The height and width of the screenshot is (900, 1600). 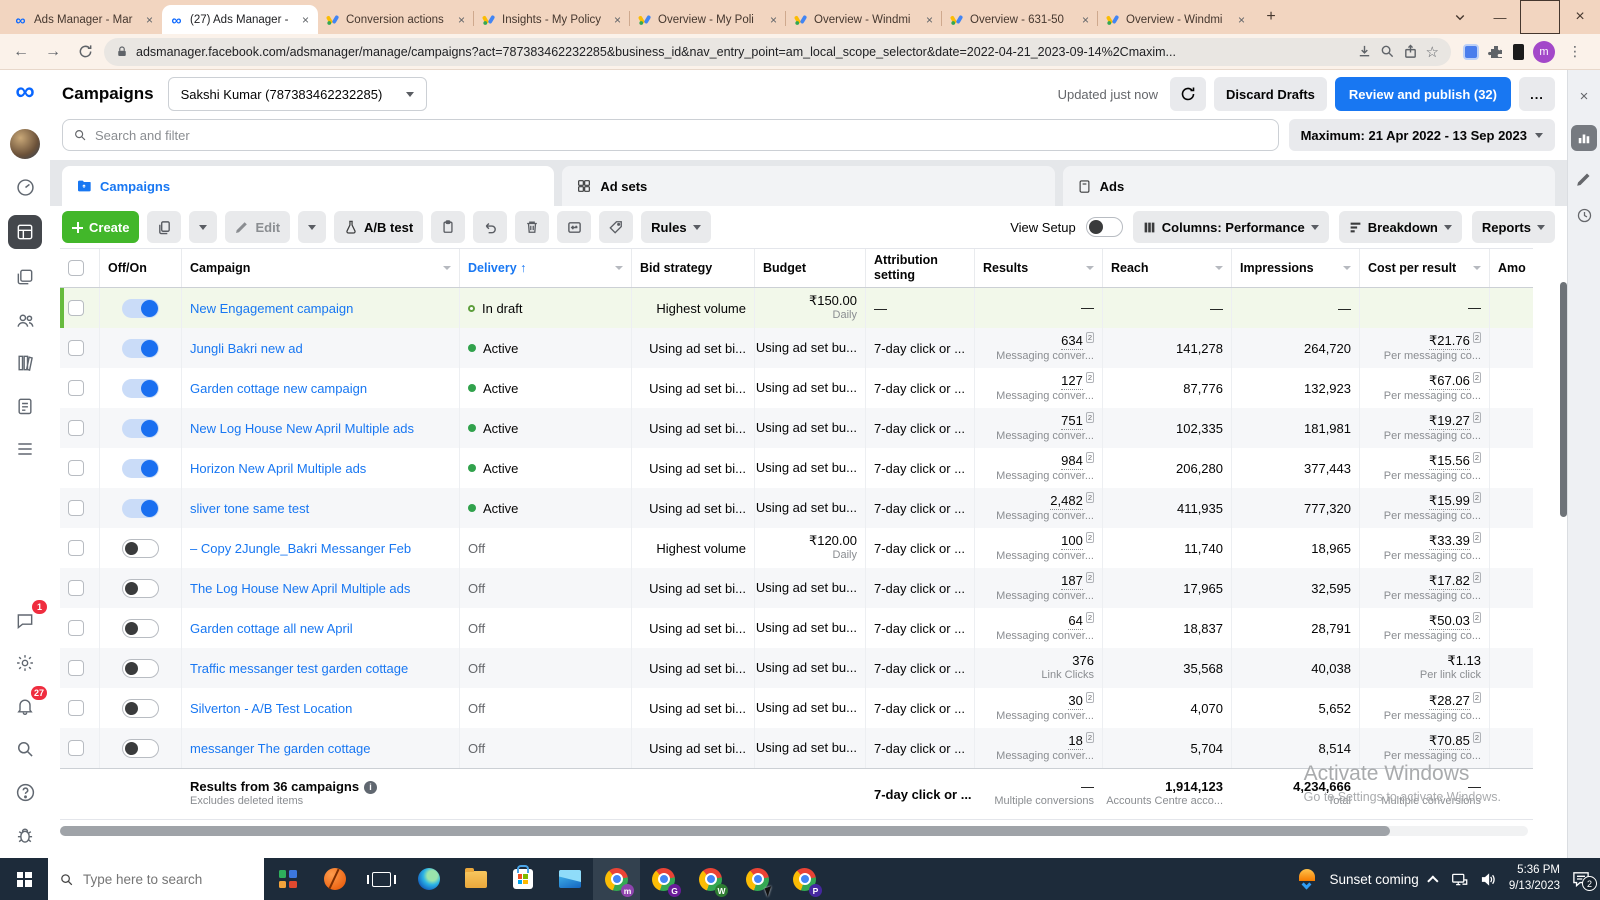 I want to click on campaign-link: – Copy 2Jungle_Bakri Messanger Feb, so click(x=300, y=548).